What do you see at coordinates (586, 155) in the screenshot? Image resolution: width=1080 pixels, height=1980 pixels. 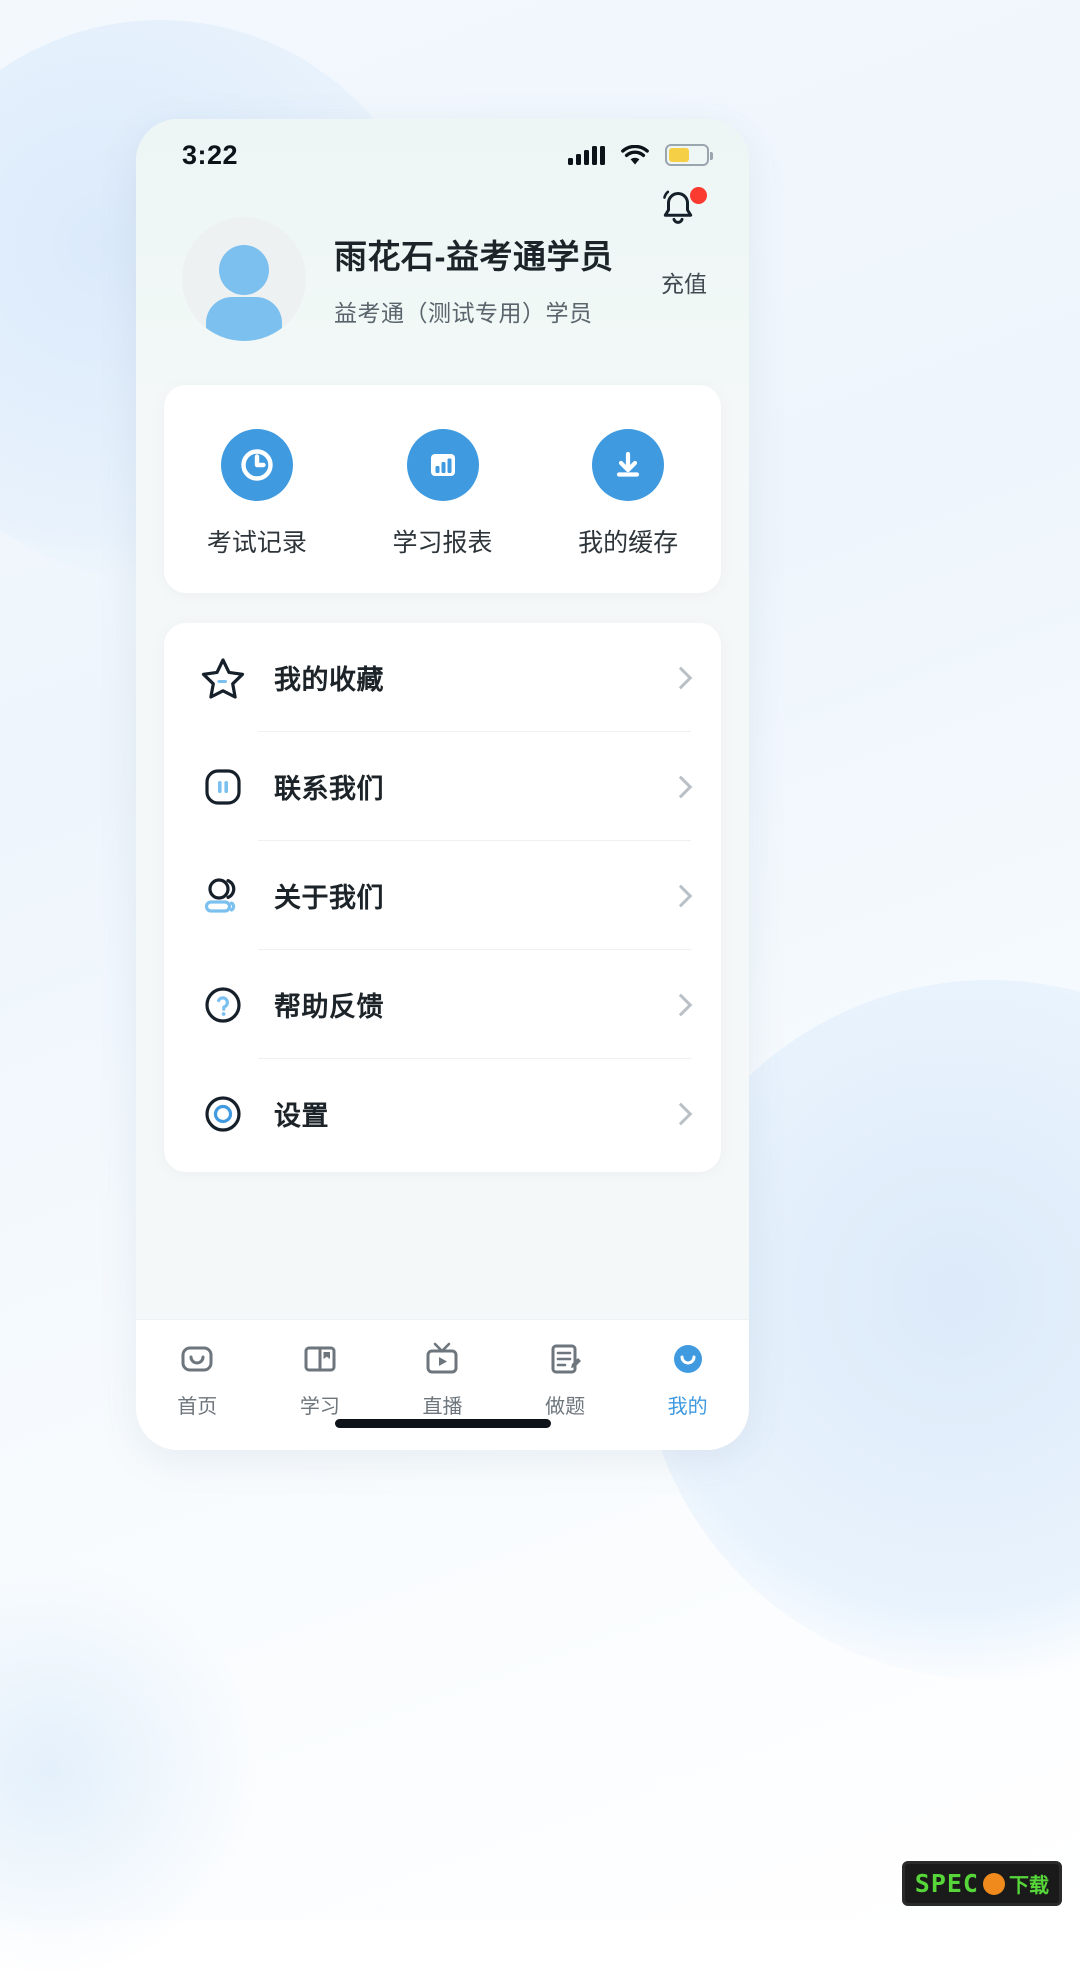 I see `cellular-signal-icon` at bounding box center [586, 155].